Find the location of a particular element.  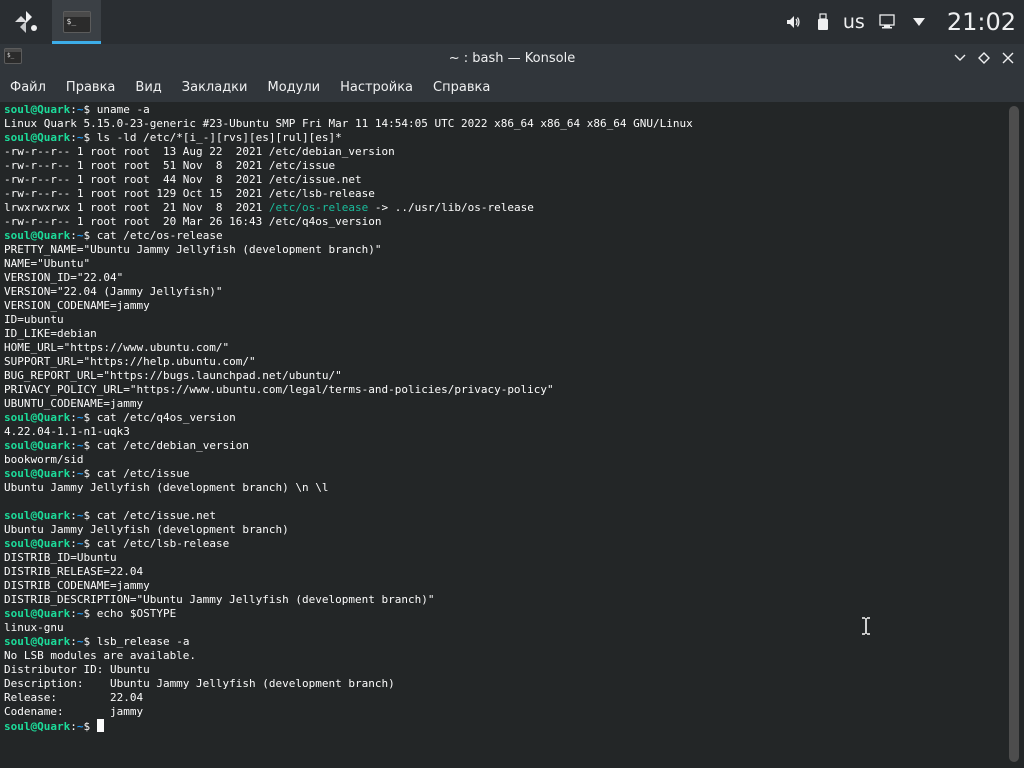

menu-help: Справка is located at coordinates (461, 87).